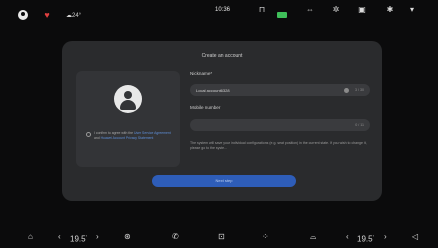  What do you see at coordinates (280, 125) in the screenshot?
I see `mobile-number-field: 0 / 11` at bounding box center [280, 125].